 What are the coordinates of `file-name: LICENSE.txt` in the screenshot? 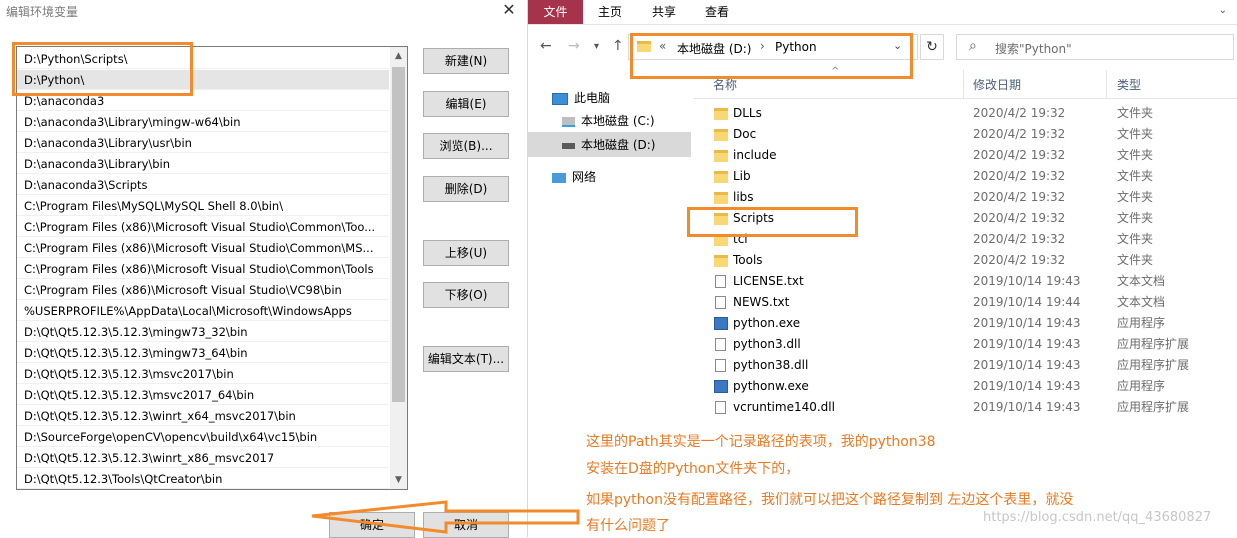 It's located at (768, 281).